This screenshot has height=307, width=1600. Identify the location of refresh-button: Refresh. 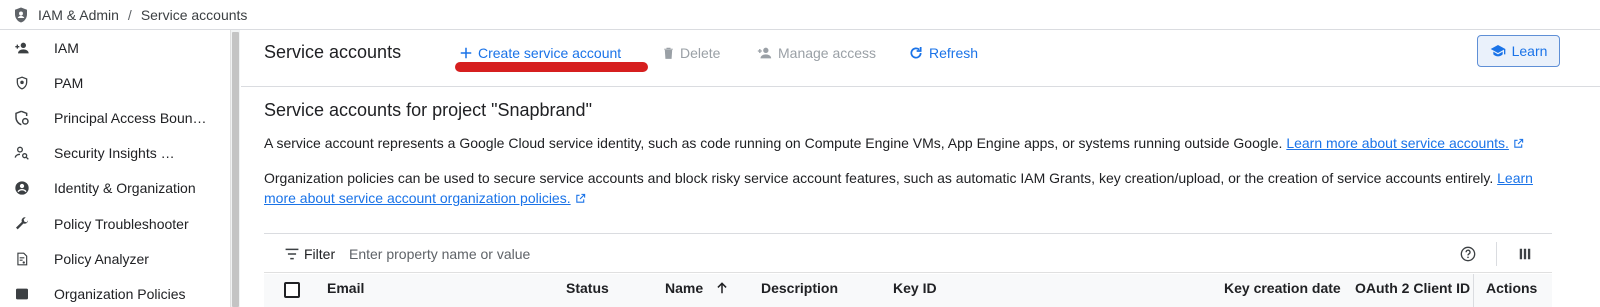
(943, 53).